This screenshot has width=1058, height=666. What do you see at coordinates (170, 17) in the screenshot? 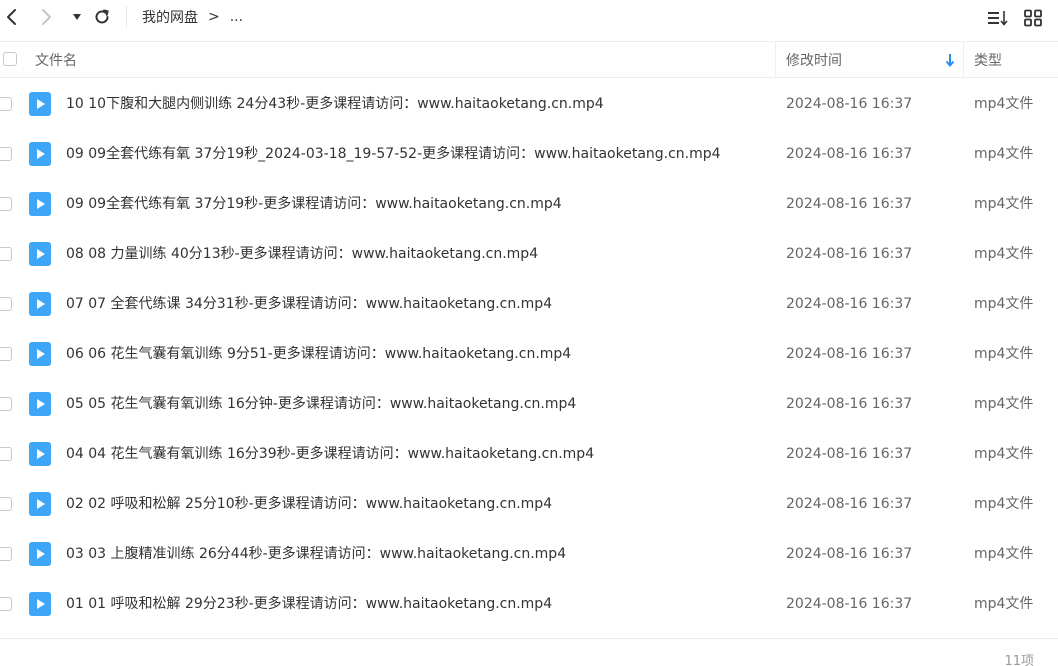
I see `breadcrumb-root: 我的网盘` at bounding box center [170, 17].